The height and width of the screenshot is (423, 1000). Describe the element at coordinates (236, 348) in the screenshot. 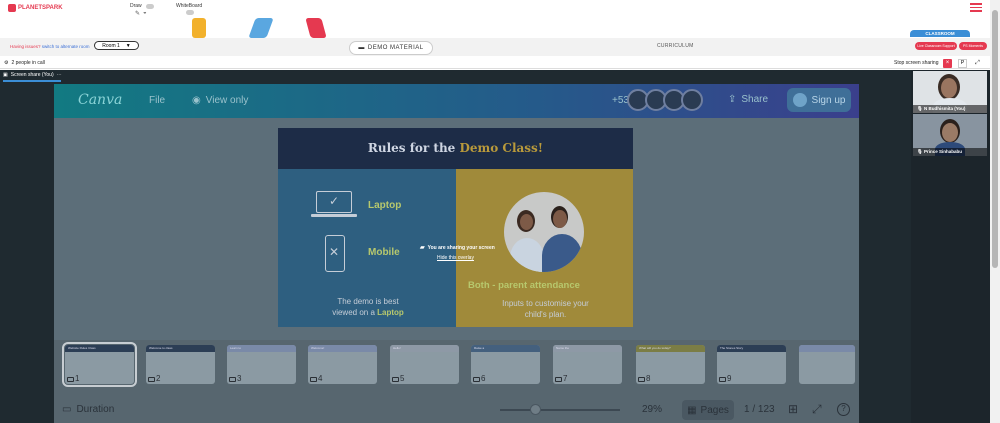

I see `thumbnail-title: Learn to` at that location.